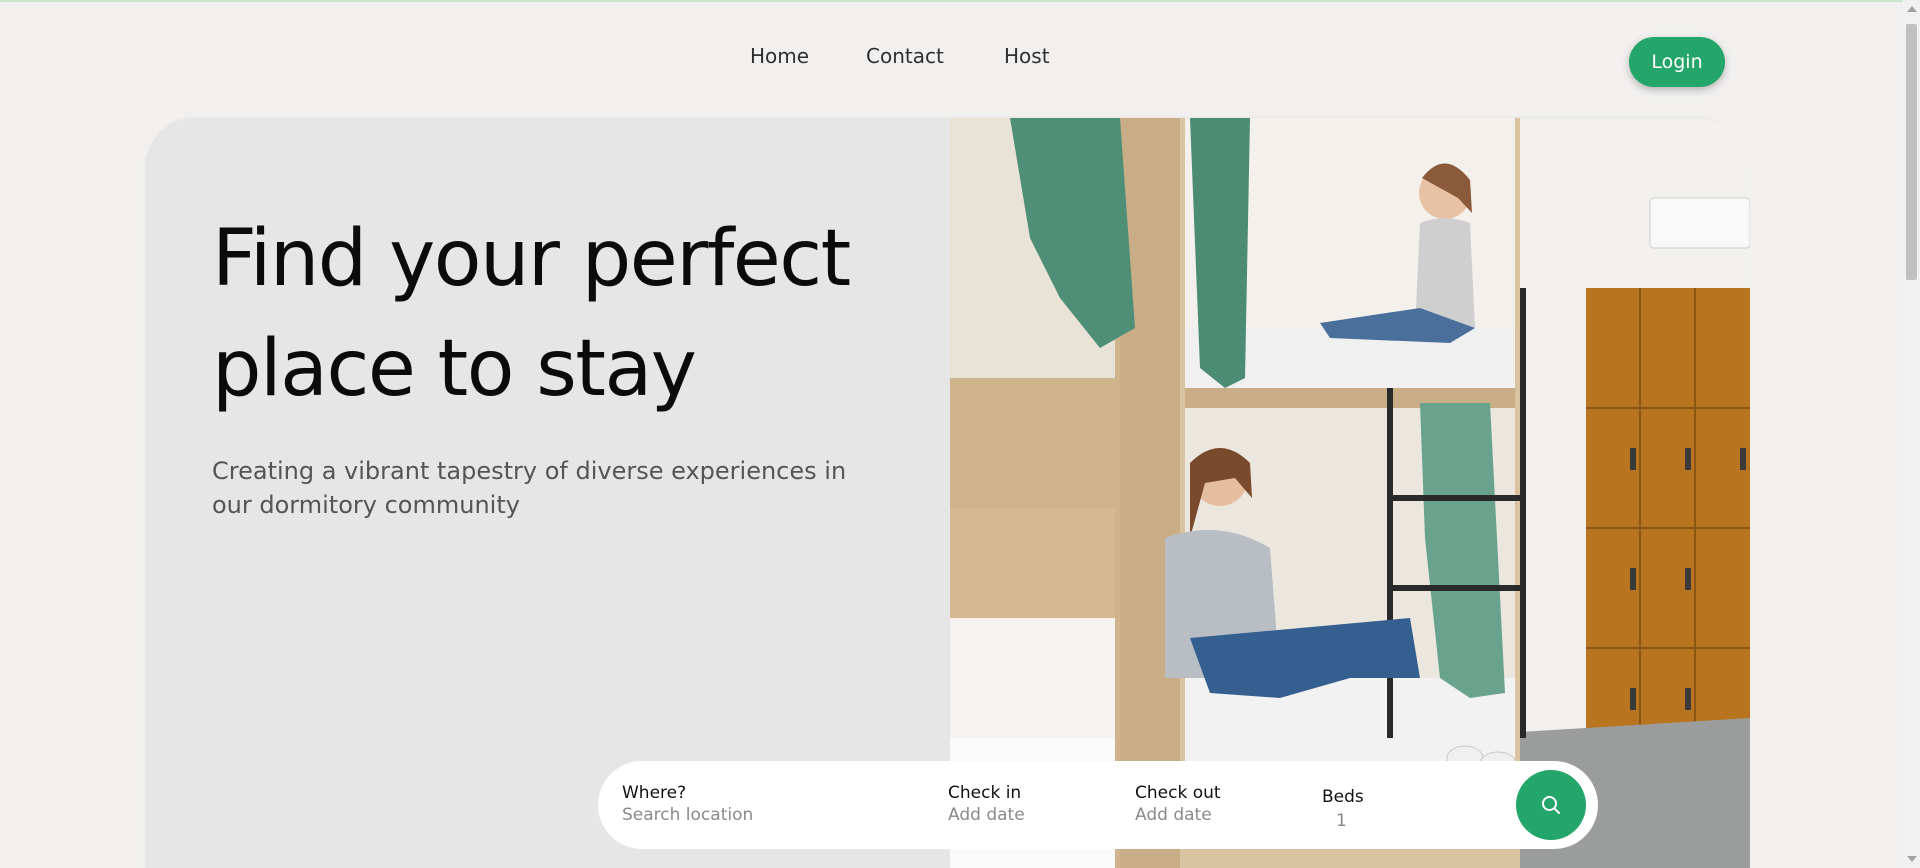  I want to click on nav-link-host: Host, so click(1027, 56).